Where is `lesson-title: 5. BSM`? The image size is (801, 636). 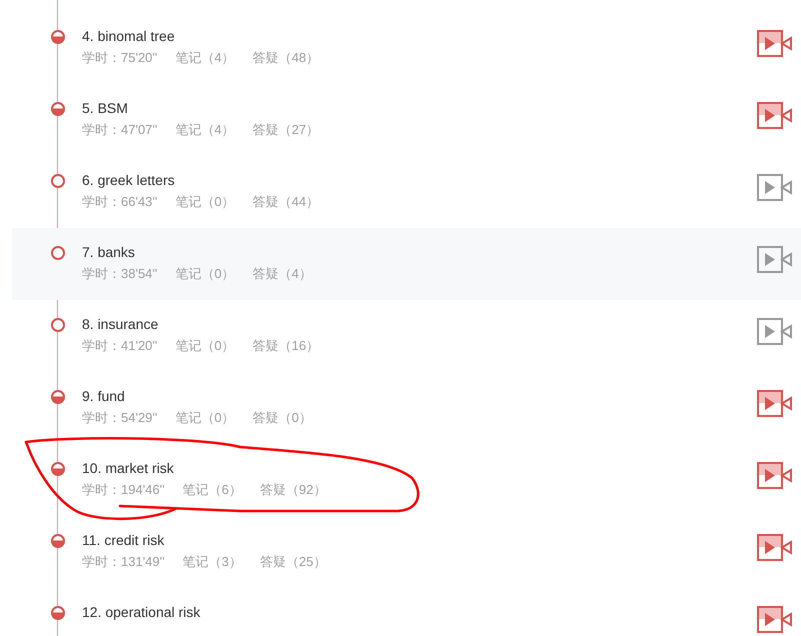 lesson-title: 5. BSM is located at coordinates (210, 108).